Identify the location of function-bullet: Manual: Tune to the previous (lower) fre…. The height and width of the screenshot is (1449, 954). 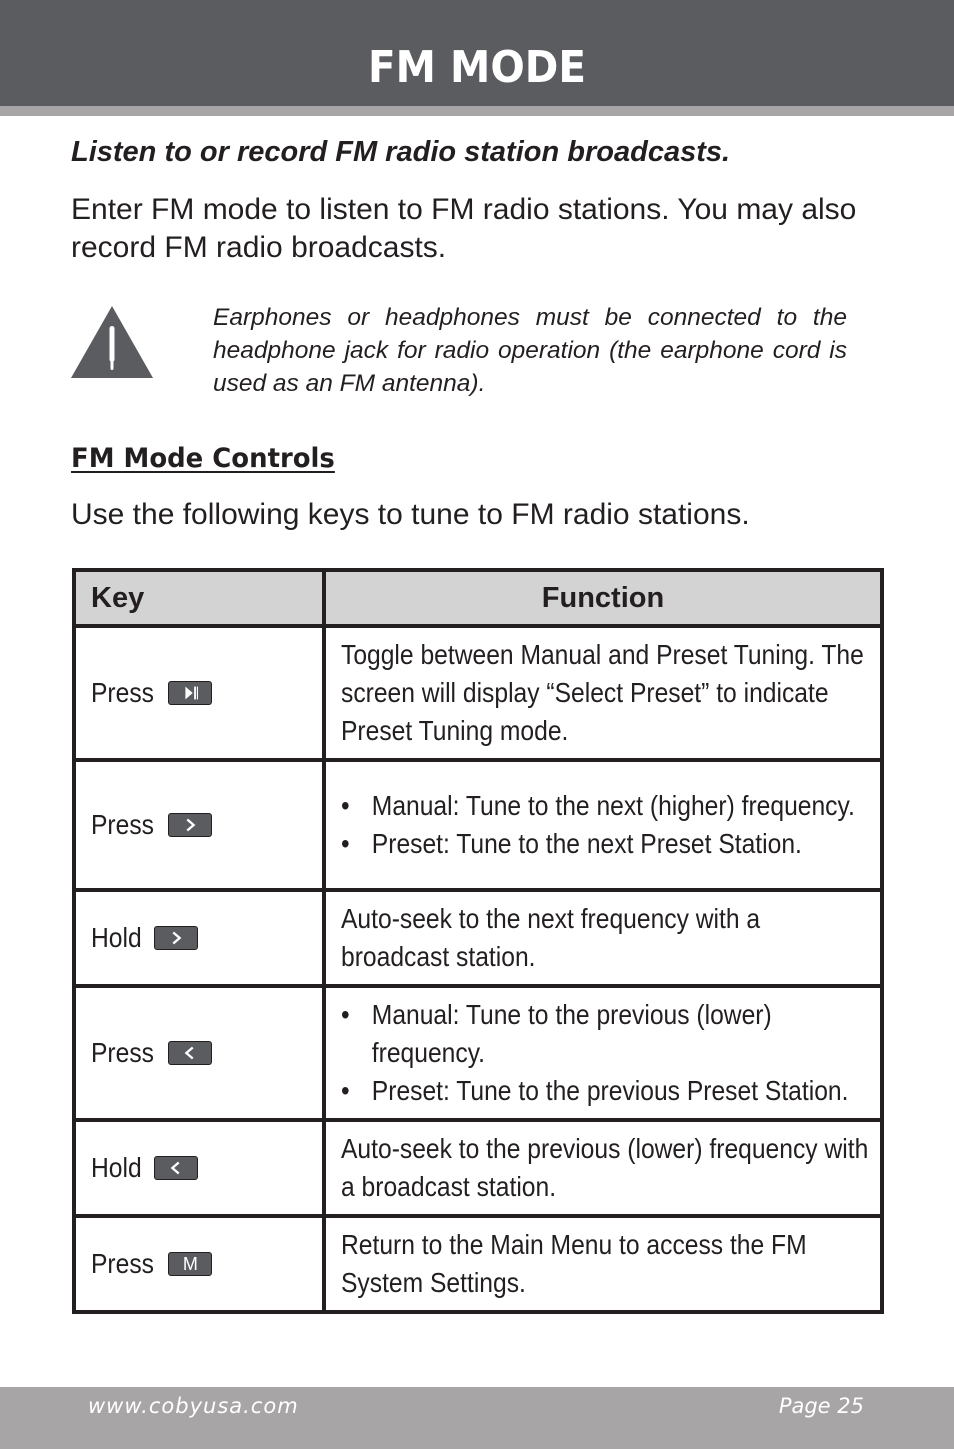
(605, 1034).